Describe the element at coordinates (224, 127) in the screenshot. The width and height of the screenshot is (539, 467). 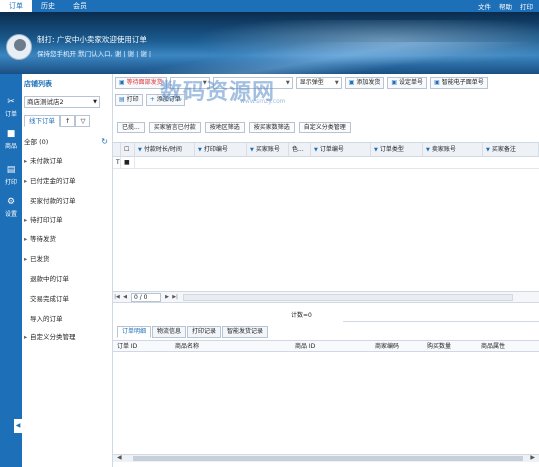
I see `filter-button-3: 按地区筛选` at that location.